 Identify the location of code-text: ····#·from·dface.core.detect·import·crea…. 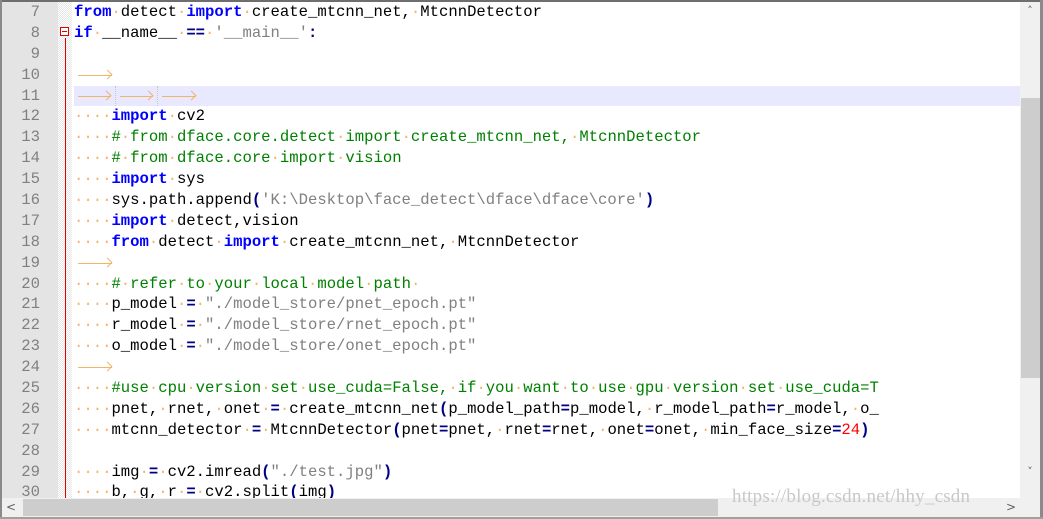
(547, 137).